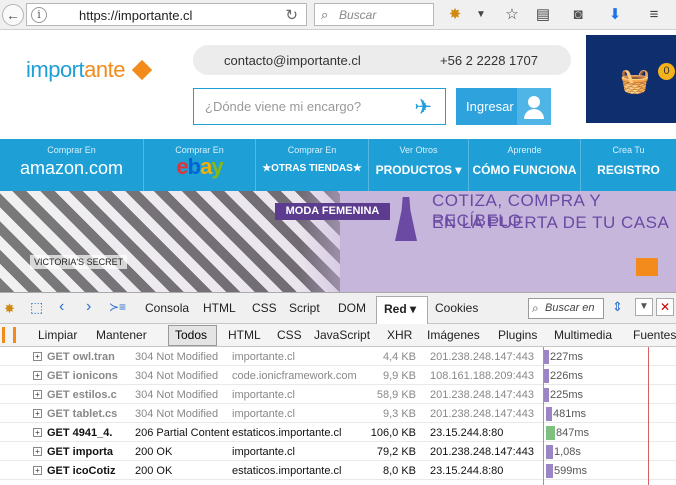 The width and height of the screenshot is (676, 485). I want to click on command-line-icon: ≻≡, so click(117, 307).